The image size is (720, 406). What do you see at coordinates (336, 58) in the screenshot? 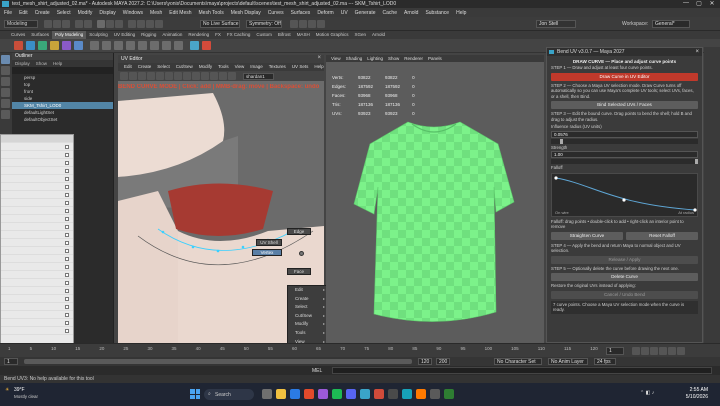
I see `viewport-menu-view: View` at bounding box center [336, 58].